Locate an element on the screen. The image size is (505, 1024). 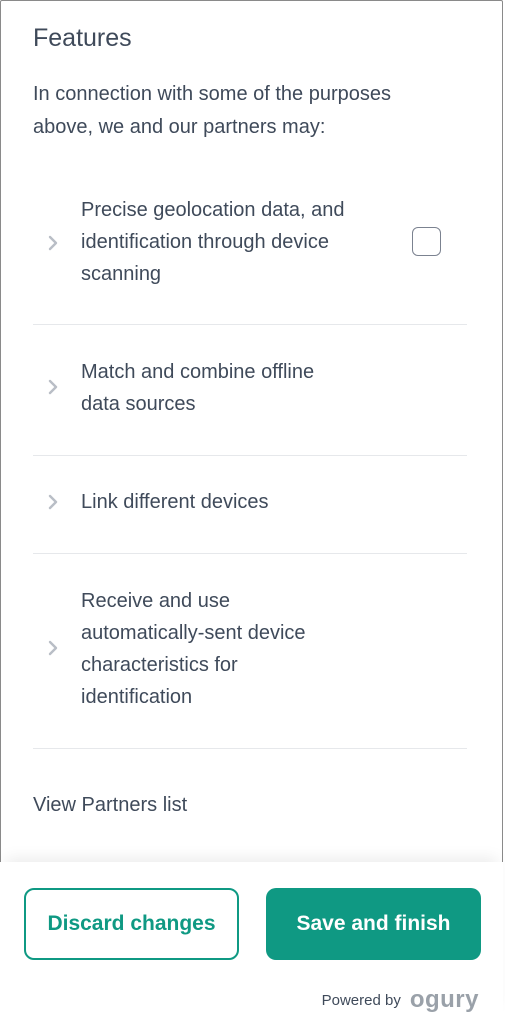
feature-label: Link different devices is located at coordinates (175, 502).